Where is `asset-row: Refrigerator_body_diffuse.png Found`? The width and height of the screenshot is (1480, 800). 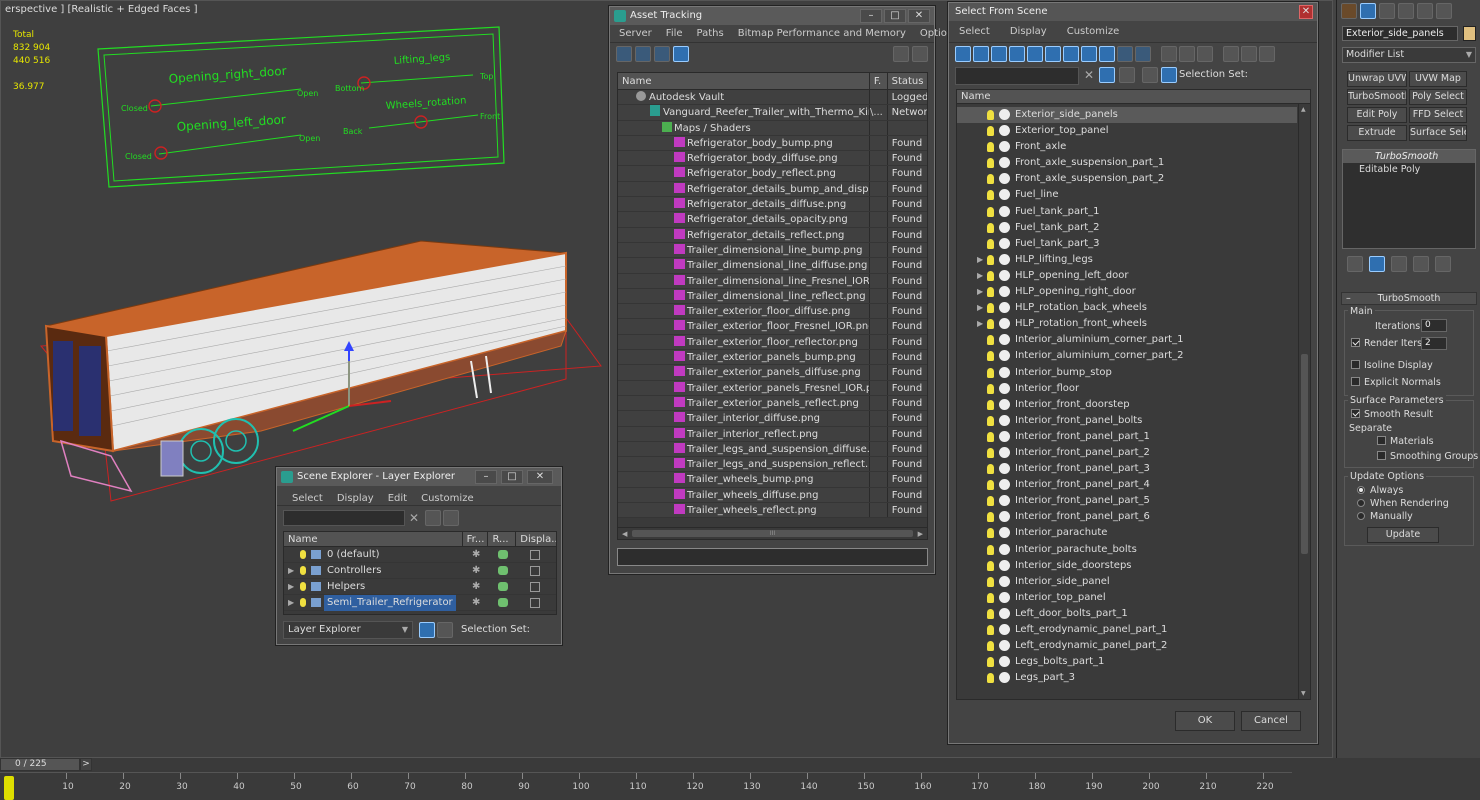
asset-row: Refrigerator_body_diffuse.png Found is located at coordinates (772, 159).